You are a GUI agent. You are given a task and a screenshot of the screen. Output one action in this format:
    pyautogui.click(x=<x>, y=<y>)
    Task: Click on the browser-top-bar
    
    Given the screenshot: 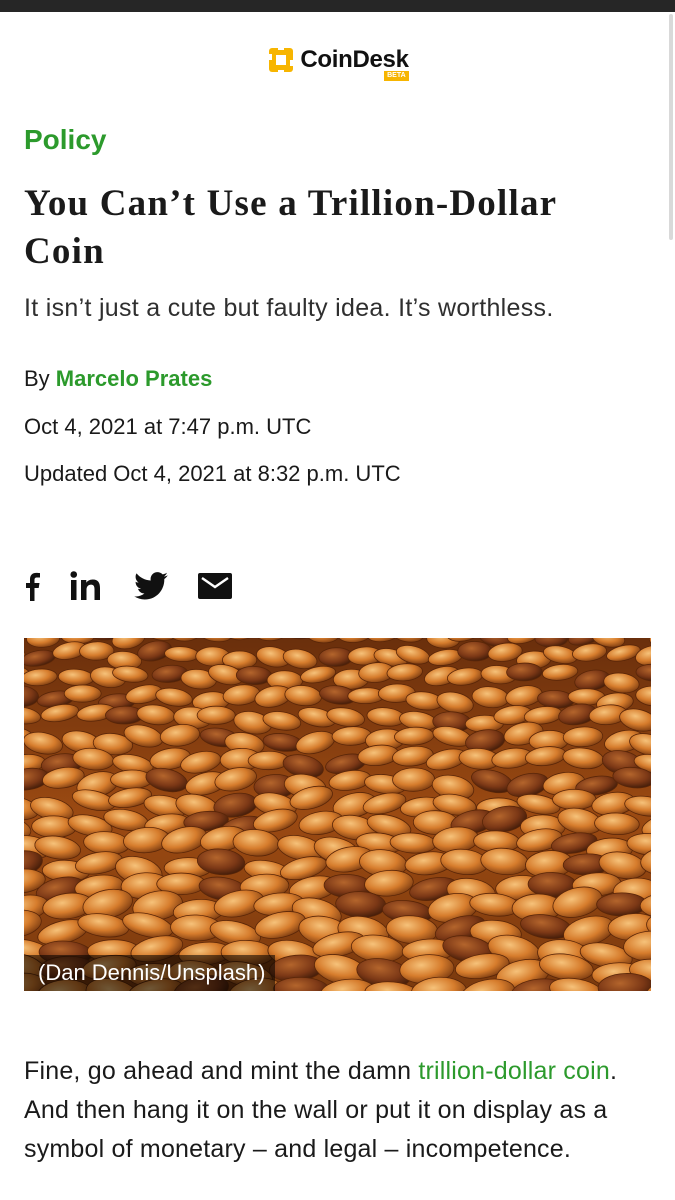 What is the action you would take?
    pyautogui.click(x=337, y=6)
    